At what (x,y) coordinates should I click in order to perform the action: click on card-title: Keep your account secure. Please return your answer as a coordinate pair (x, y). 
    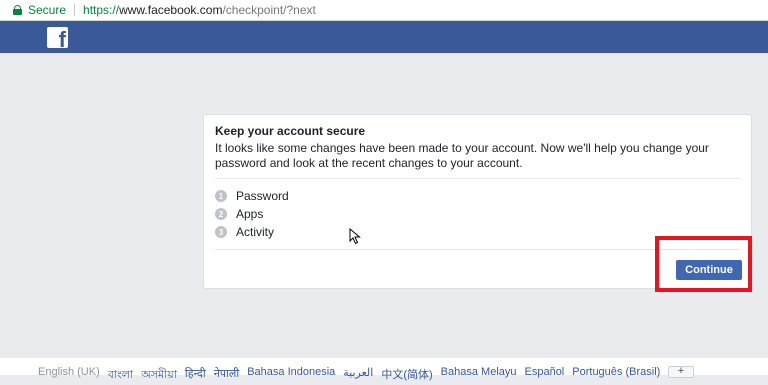
    Looking at the image, I should click on (290, 131).